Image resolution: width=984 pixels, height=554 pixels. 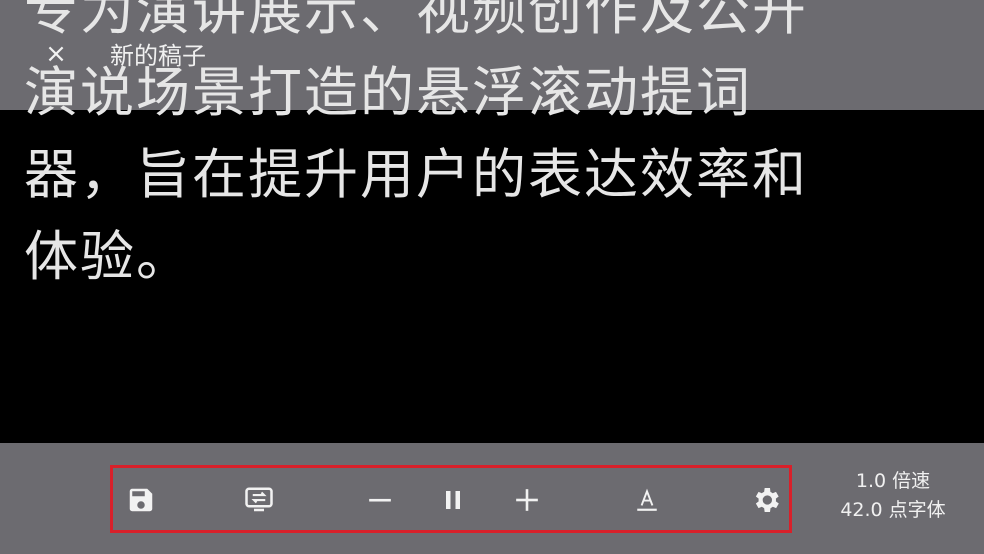 What do you see at coordinates (56, 54) in the screenshot?
I see `close-button: ×` at bounding box center [56, 54].